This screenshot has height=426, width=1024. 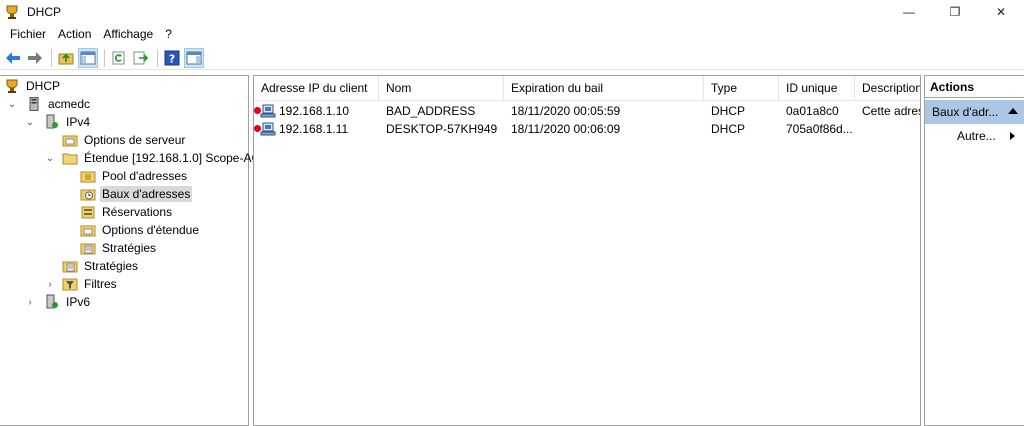 What do you see at coordinates (151, 230) in the screenshot?
I see `tree-label: Options d'étendue` at bounding box center [151, 230].